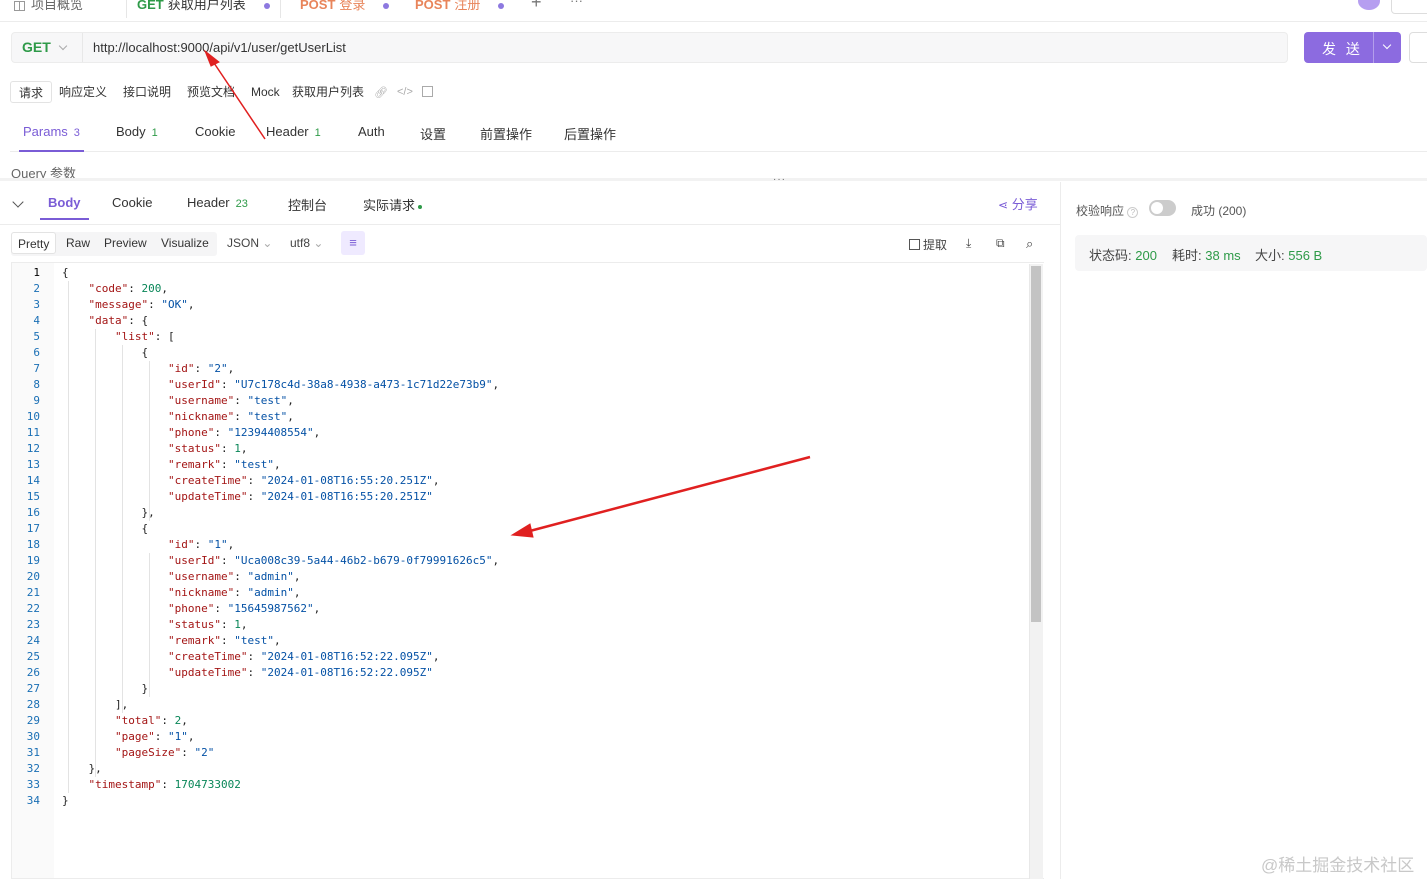 The width and height of the screenshot is (1427, 879). What do you see at coordinates (36, 272) in the screenshot?
I see `line-number: 1` at bounding box center [36, 272].